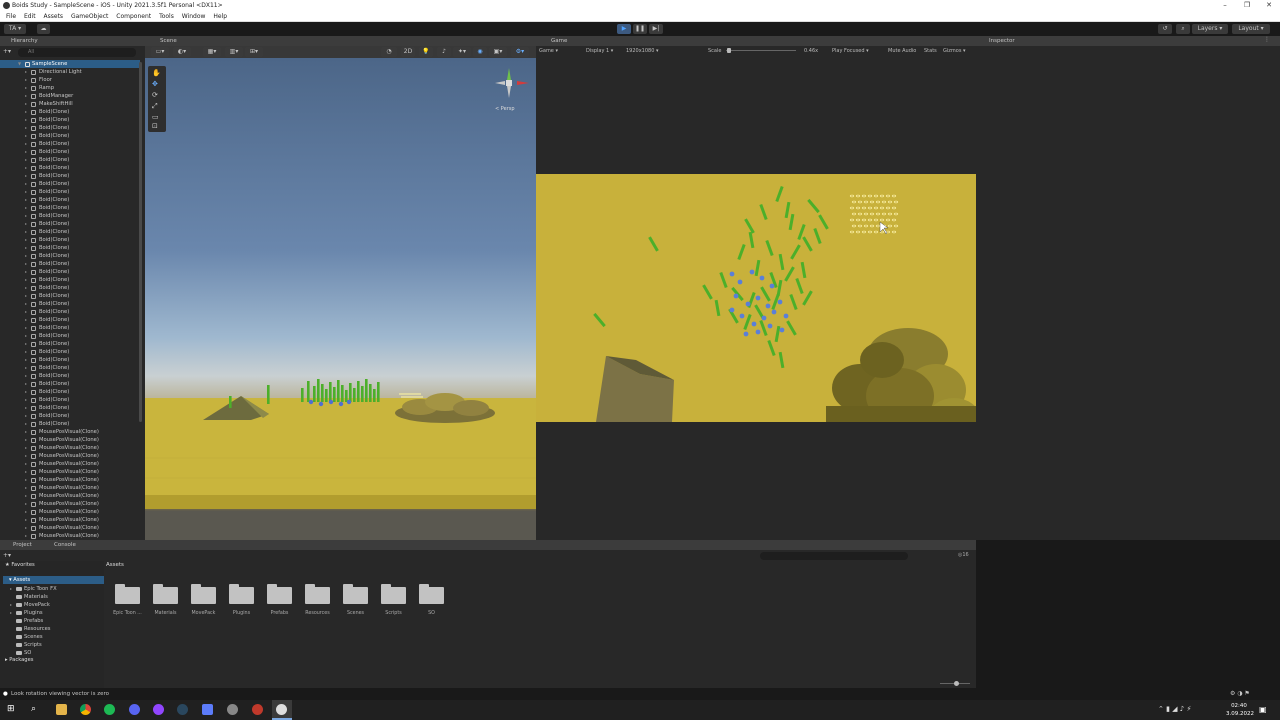 The width and height of the screenshot is (1280, 720). I want to click on add-object-button: +▾, so click(9, 52).